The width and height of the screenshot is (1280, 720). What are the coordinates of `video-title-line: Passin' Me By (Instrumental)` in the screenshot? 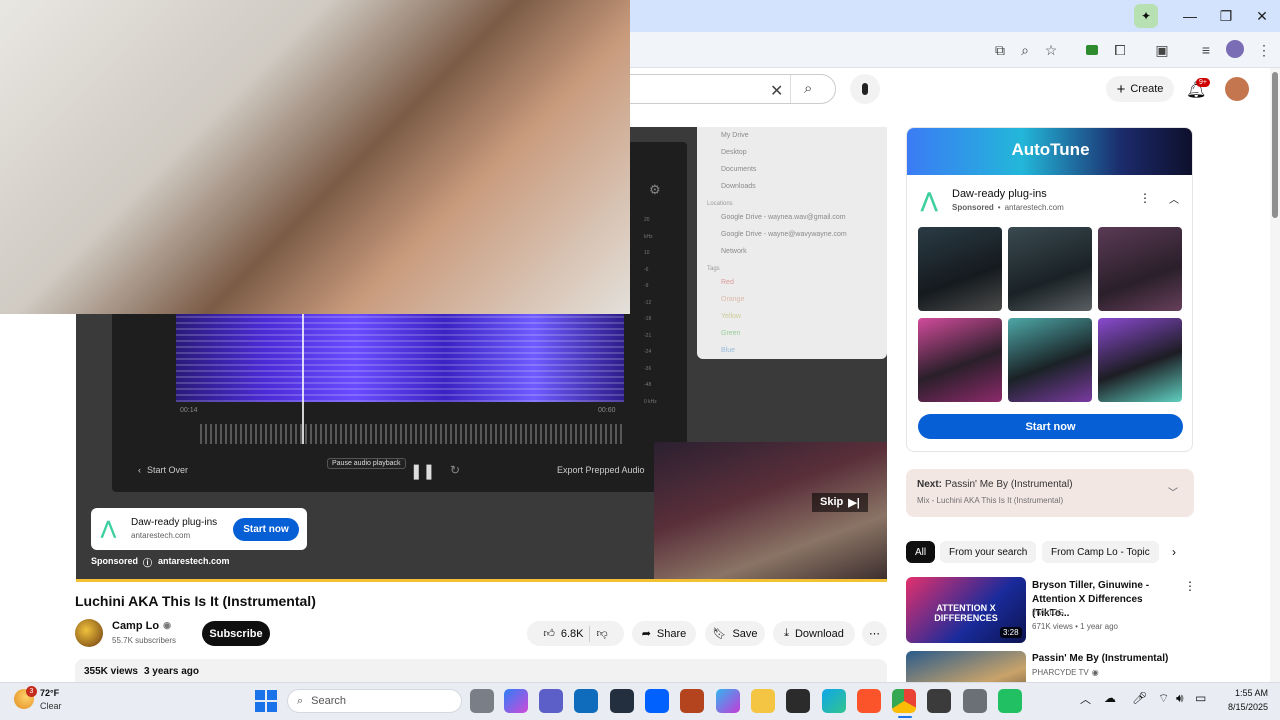 It's located at (1100, 658).